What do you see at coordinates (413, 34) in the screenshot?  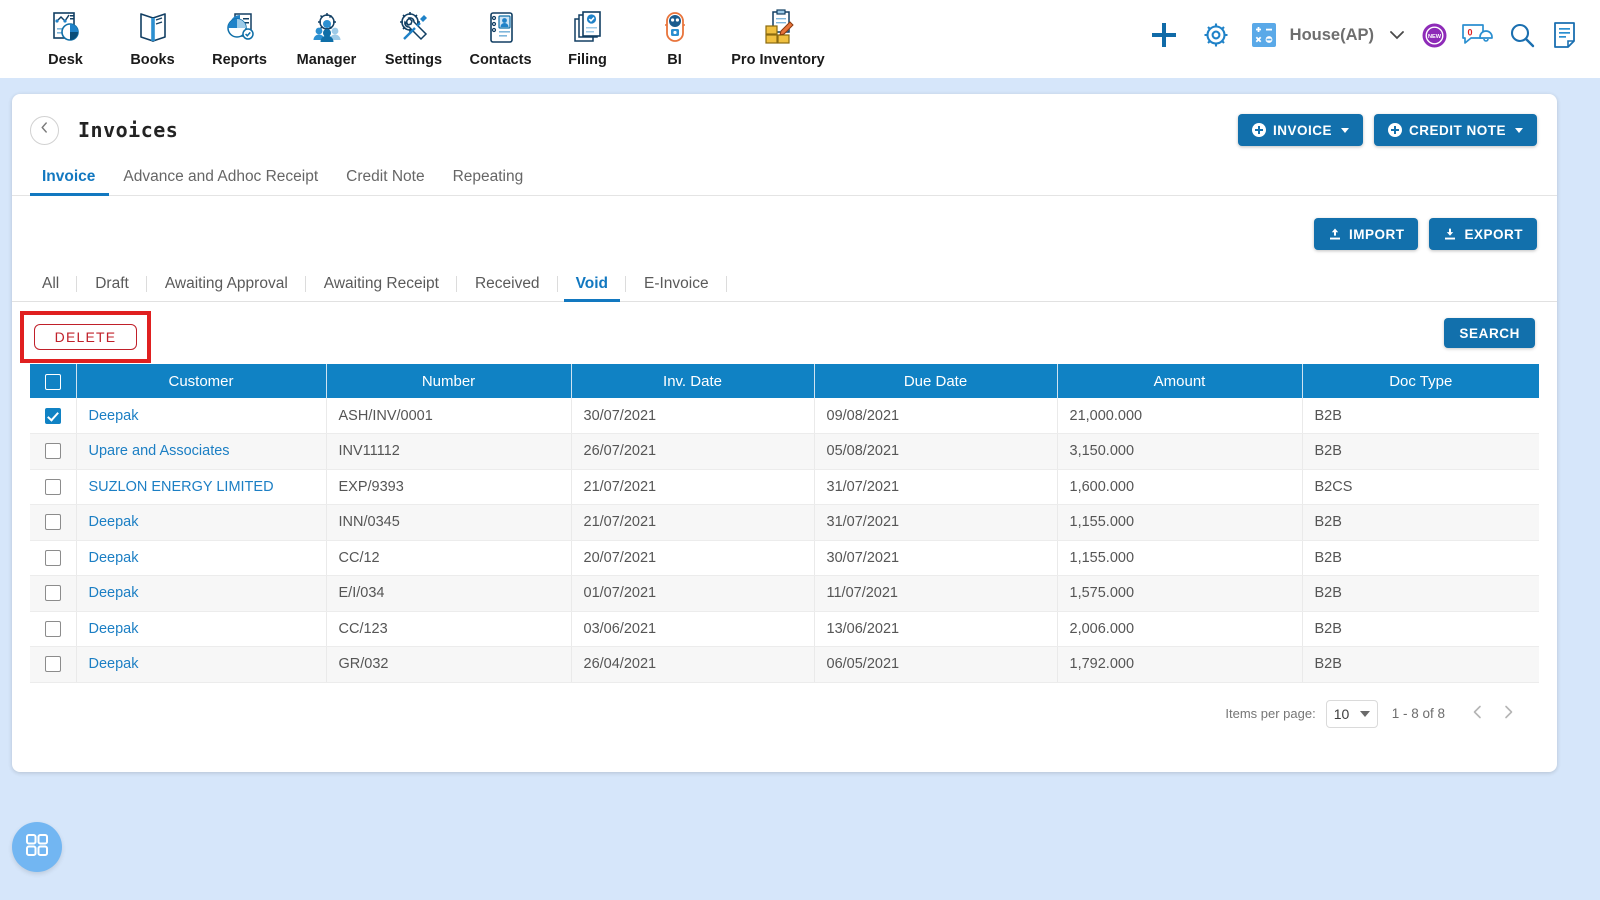 I see `nav-item-settings: Settings` at bounding box center [413, 34].